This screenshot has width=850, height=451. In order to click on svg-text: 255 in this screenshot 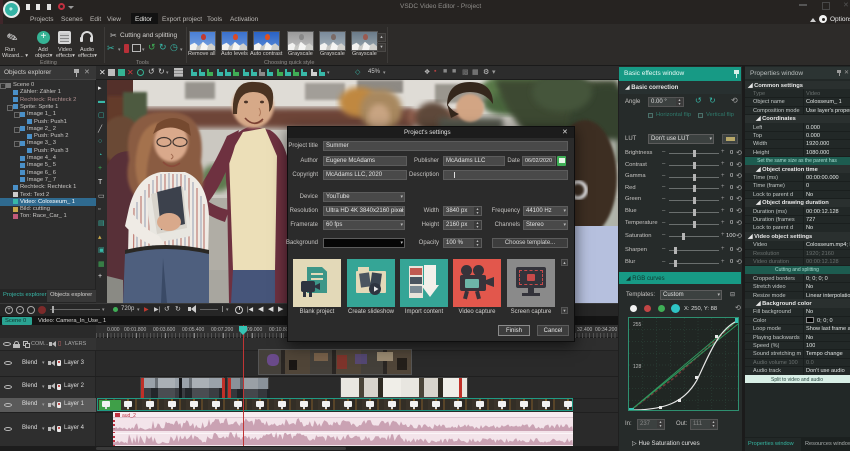, I will do `click(637, 325)`.